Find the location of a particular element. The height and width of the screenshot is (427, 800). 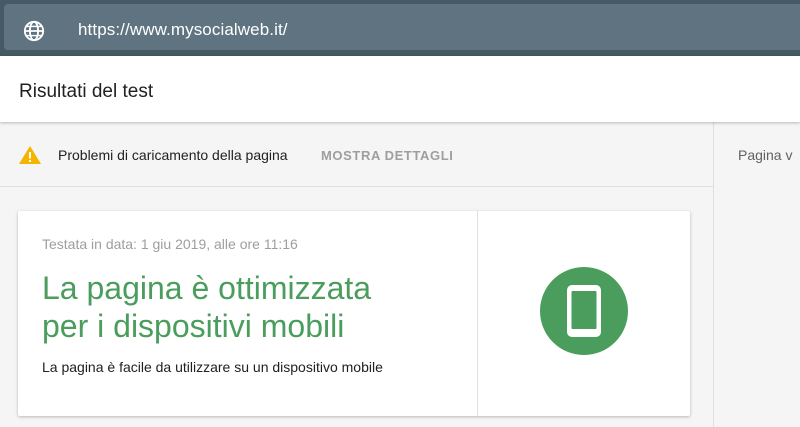

mobile-phone-icon is located at coordinates (584, 311).